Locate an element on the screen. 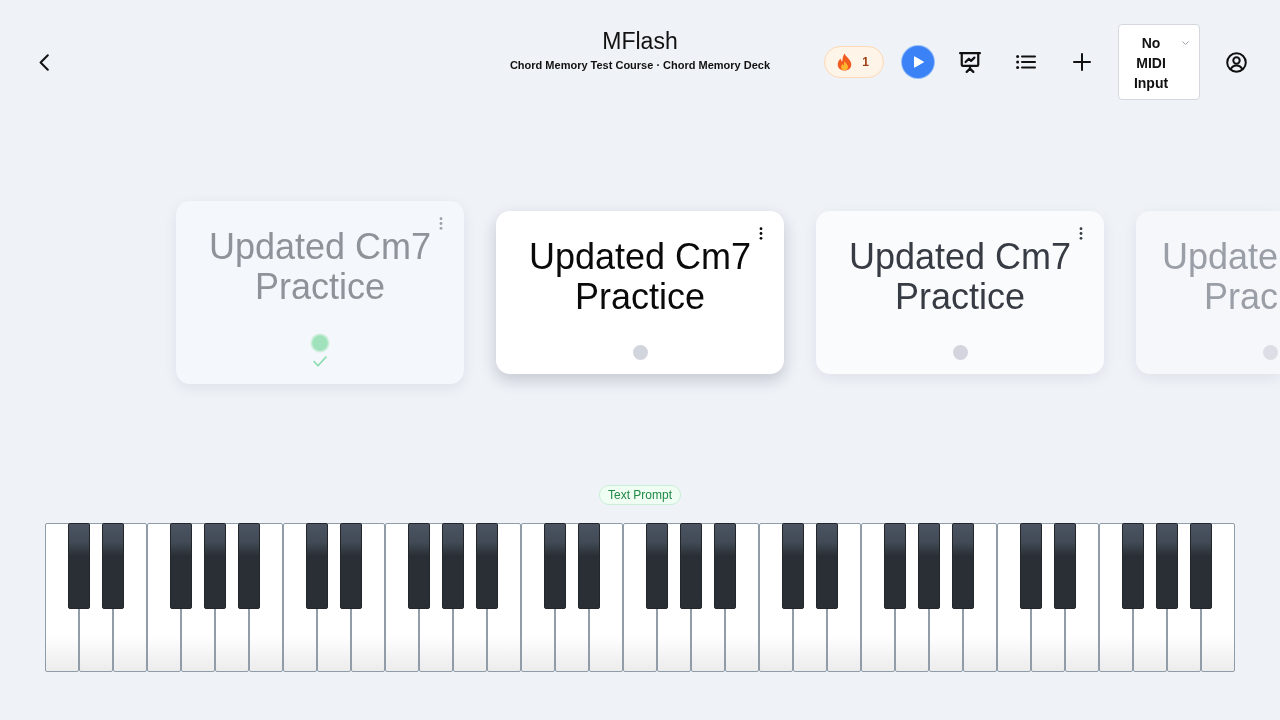 Image resolution: width=1280 pixels, height=720 pixels. play-icon is located at coordinates (919, 62).